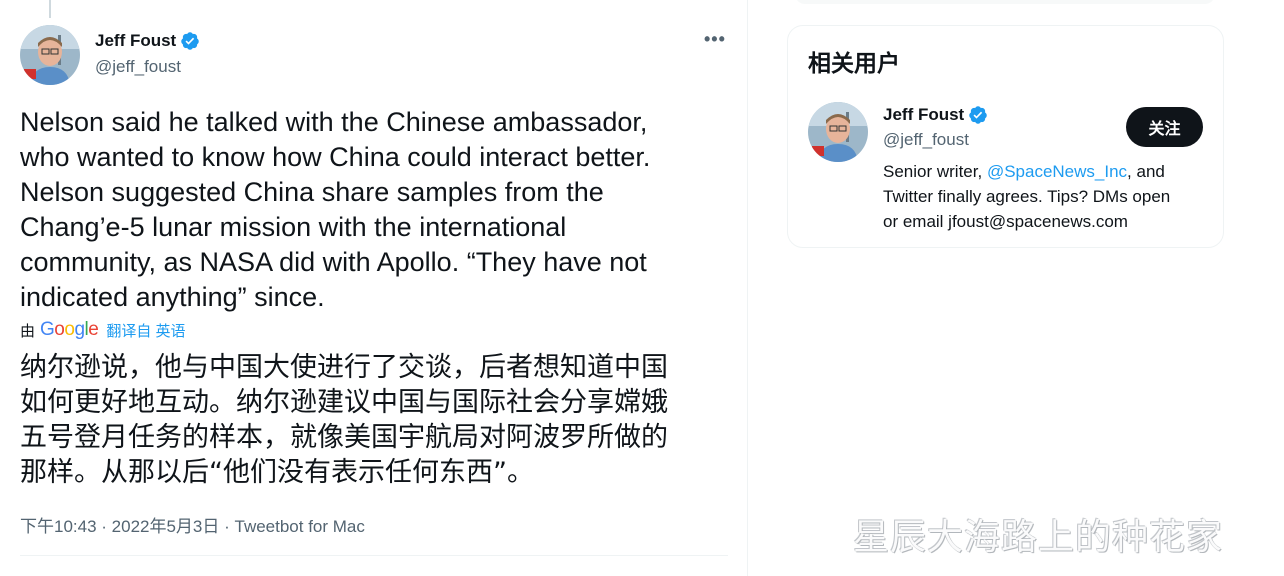 The width and height of the screenshot is (1284, 576). What do you see at coordinates (1027, 196) in the screenshot?
I see `bio-line: Twitter finally agrees. Tips? DMs open` at bounding box center [1027, 196].